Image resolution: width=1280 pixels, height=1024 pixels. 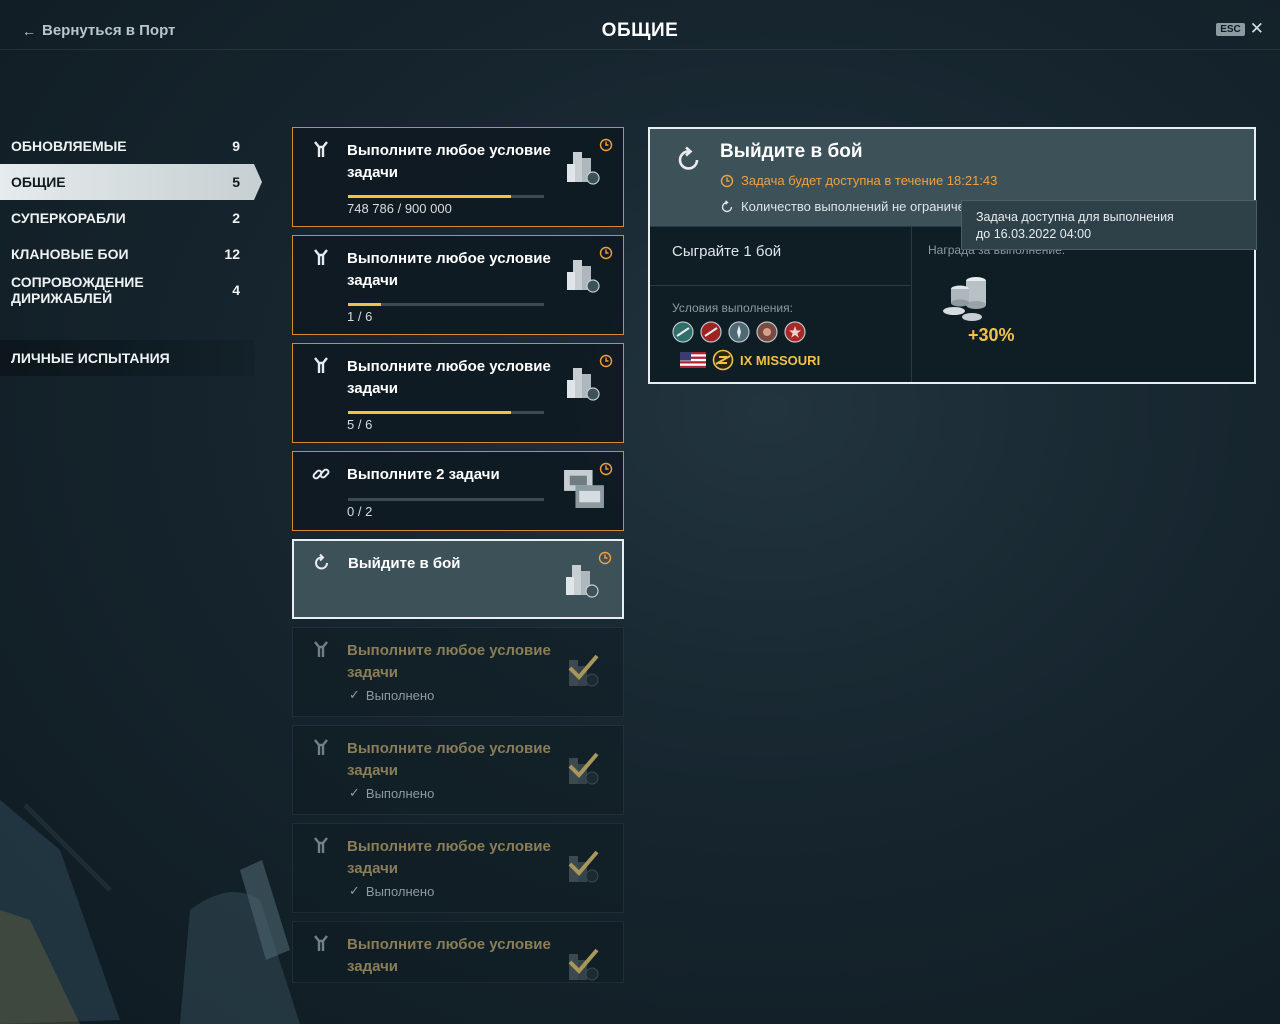 What do you see at coordinates (727, 251) in the screenshot?
I see `task-requirement: Сыграйте 1 бой` at bounding box center [727, 251].